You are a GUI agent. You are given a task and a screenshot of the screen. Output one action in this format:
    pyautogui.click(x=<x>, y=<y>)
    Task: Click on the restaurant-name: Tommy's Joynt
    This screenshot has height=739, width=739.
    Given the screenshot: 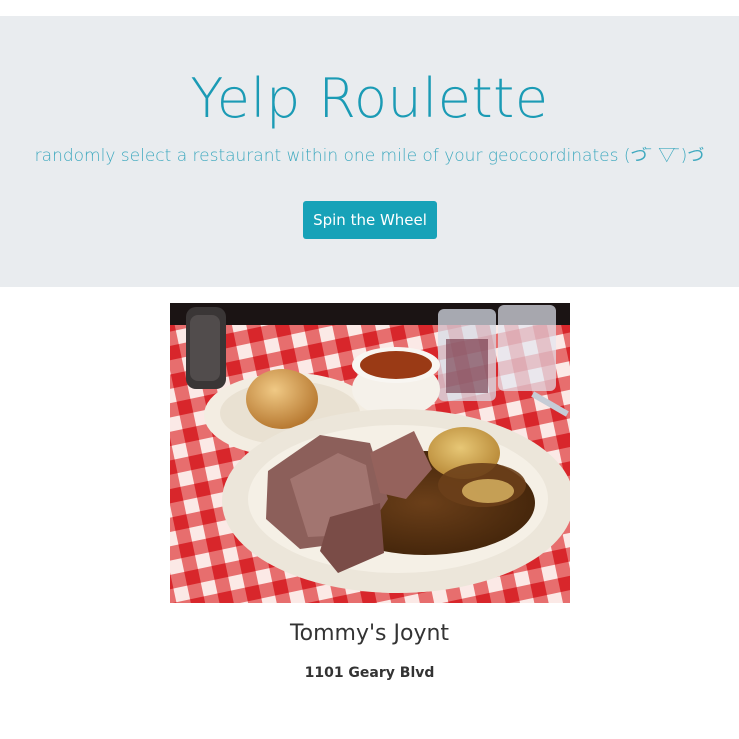 What is the action you would take?
    pyautogui.click(x=369, y=633)
    